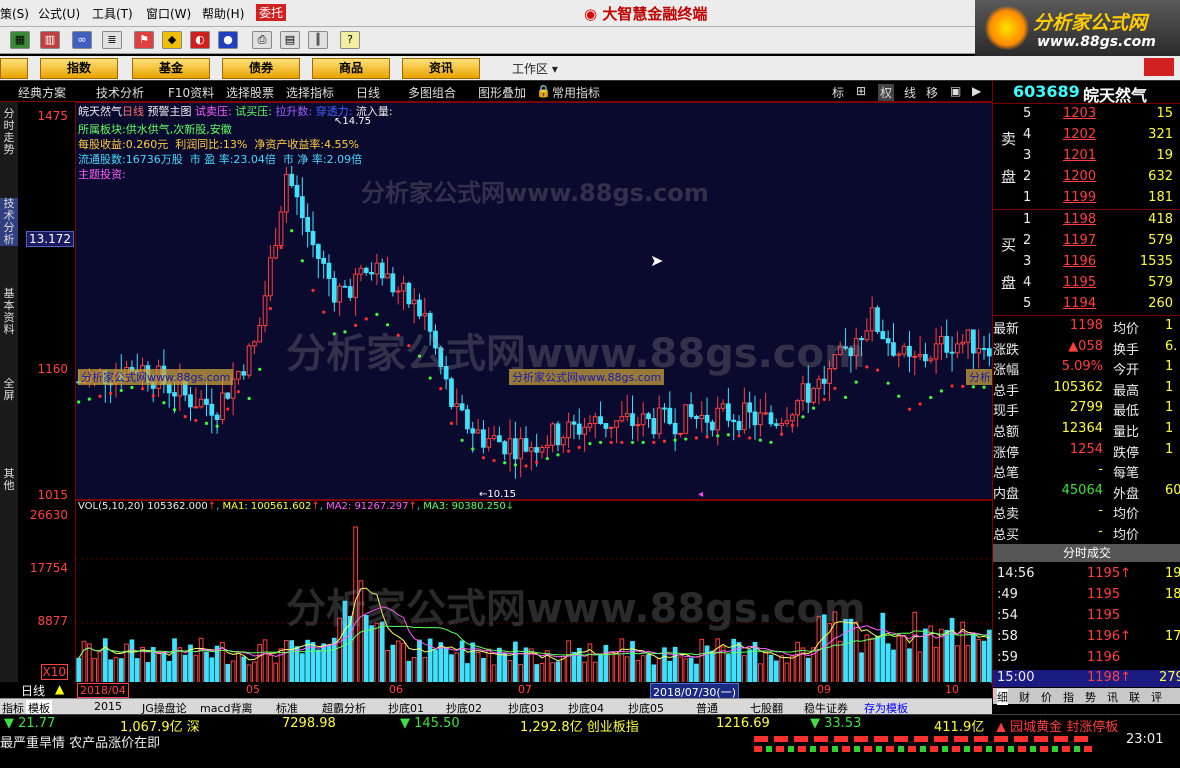 Image resolution: width=1180 pixels, height=768 pixels. Describe the element at coordinates (1156, 697) in the screenshot. I see `quote-tab: 评` at that location.